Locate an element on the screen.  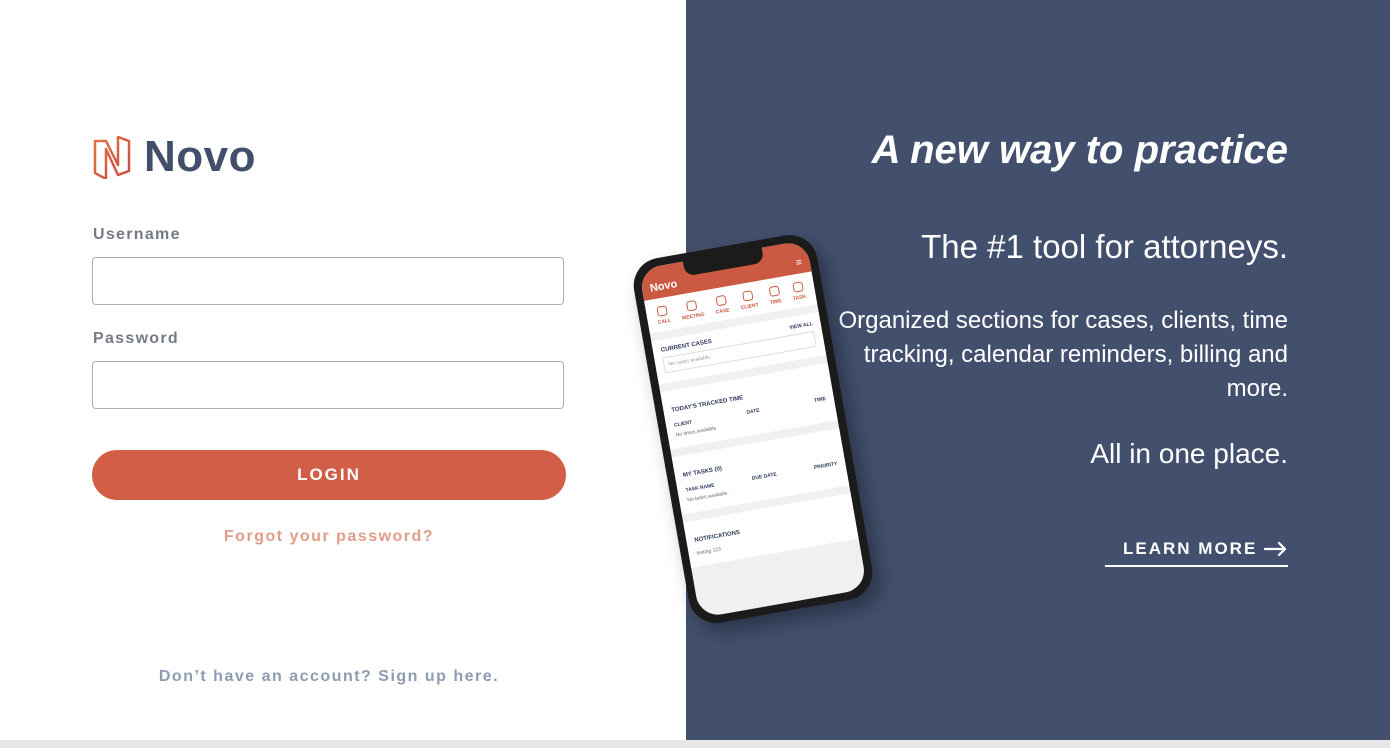
phone-column-header: TASK NAME is located at coordinates (700, 488).